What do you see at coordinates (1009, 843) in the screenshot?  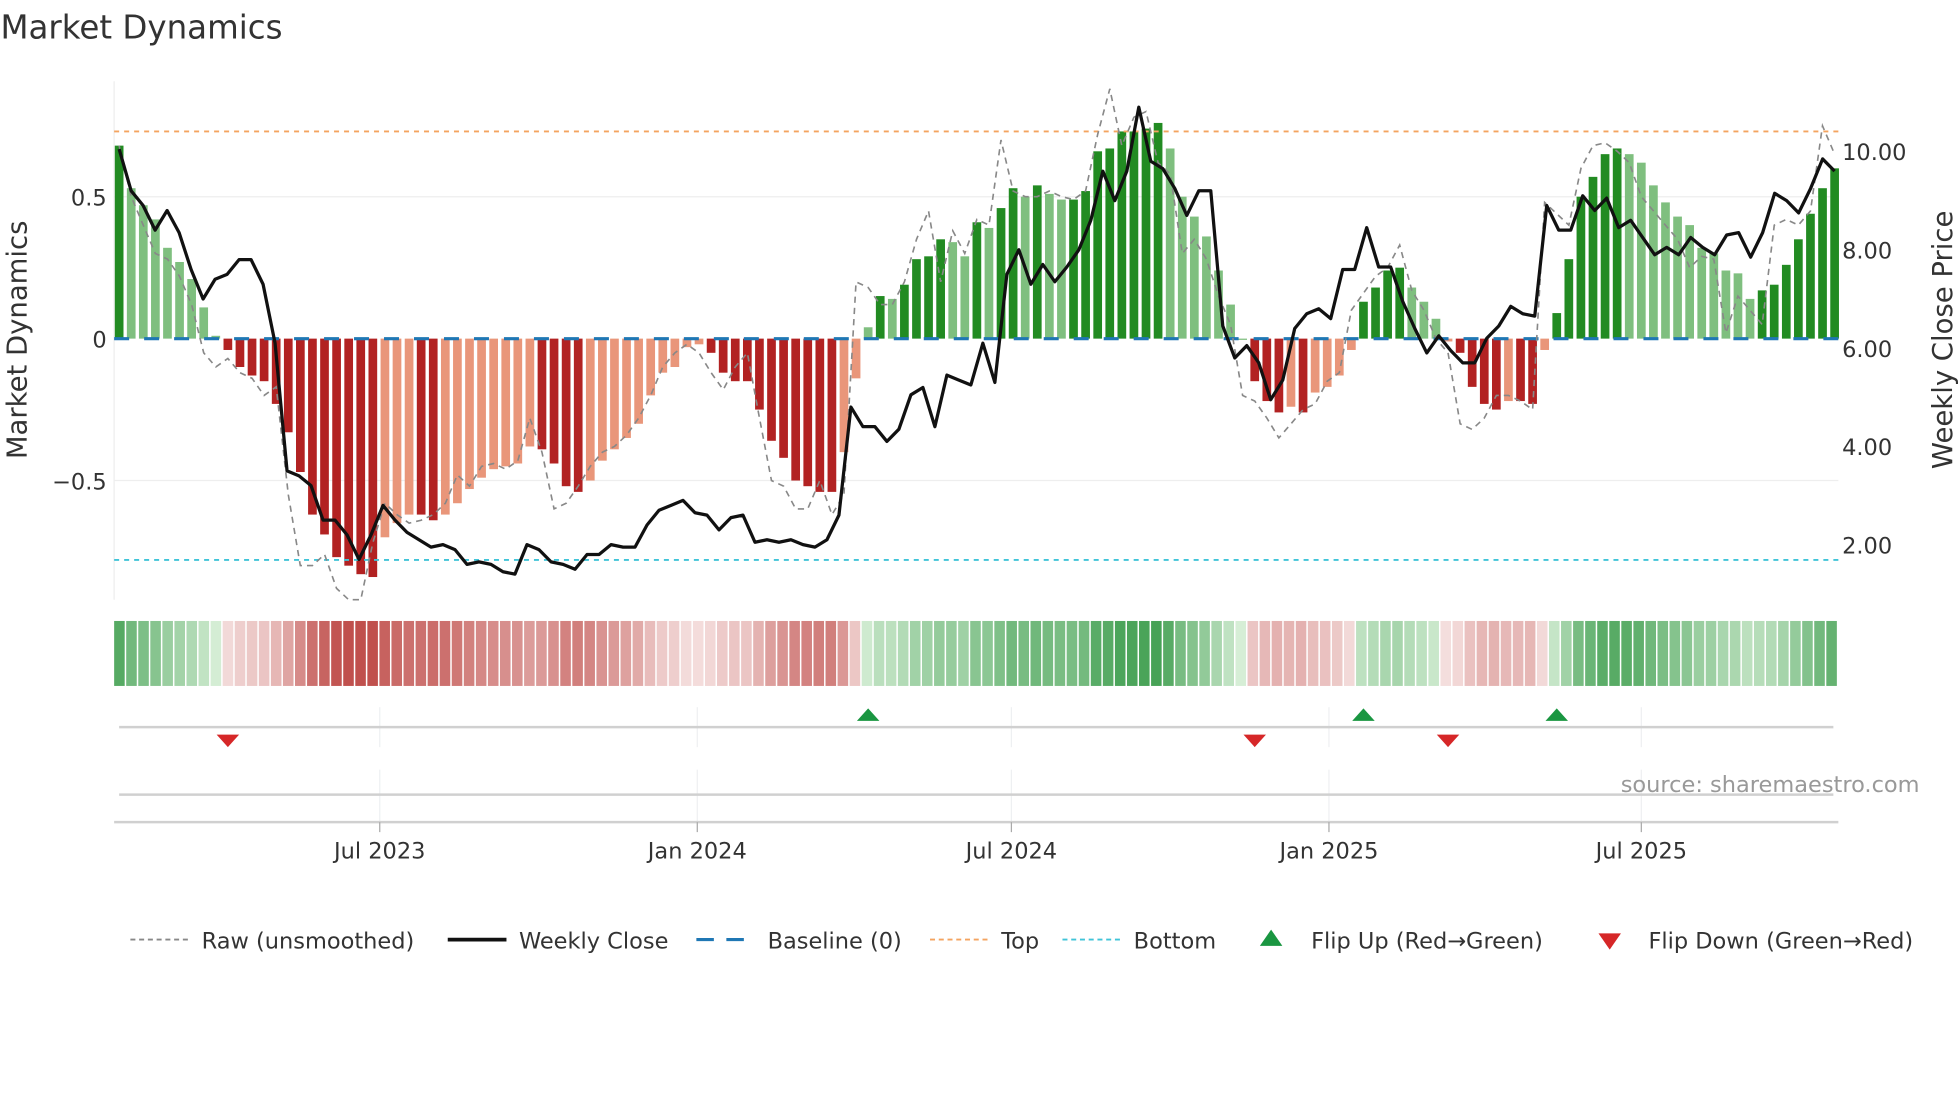 I see `x-ticks: Jul 2023 Jan 2024 Jul 2024 Jan 2025 Jul 2025` at bounding box center [1009, 843].